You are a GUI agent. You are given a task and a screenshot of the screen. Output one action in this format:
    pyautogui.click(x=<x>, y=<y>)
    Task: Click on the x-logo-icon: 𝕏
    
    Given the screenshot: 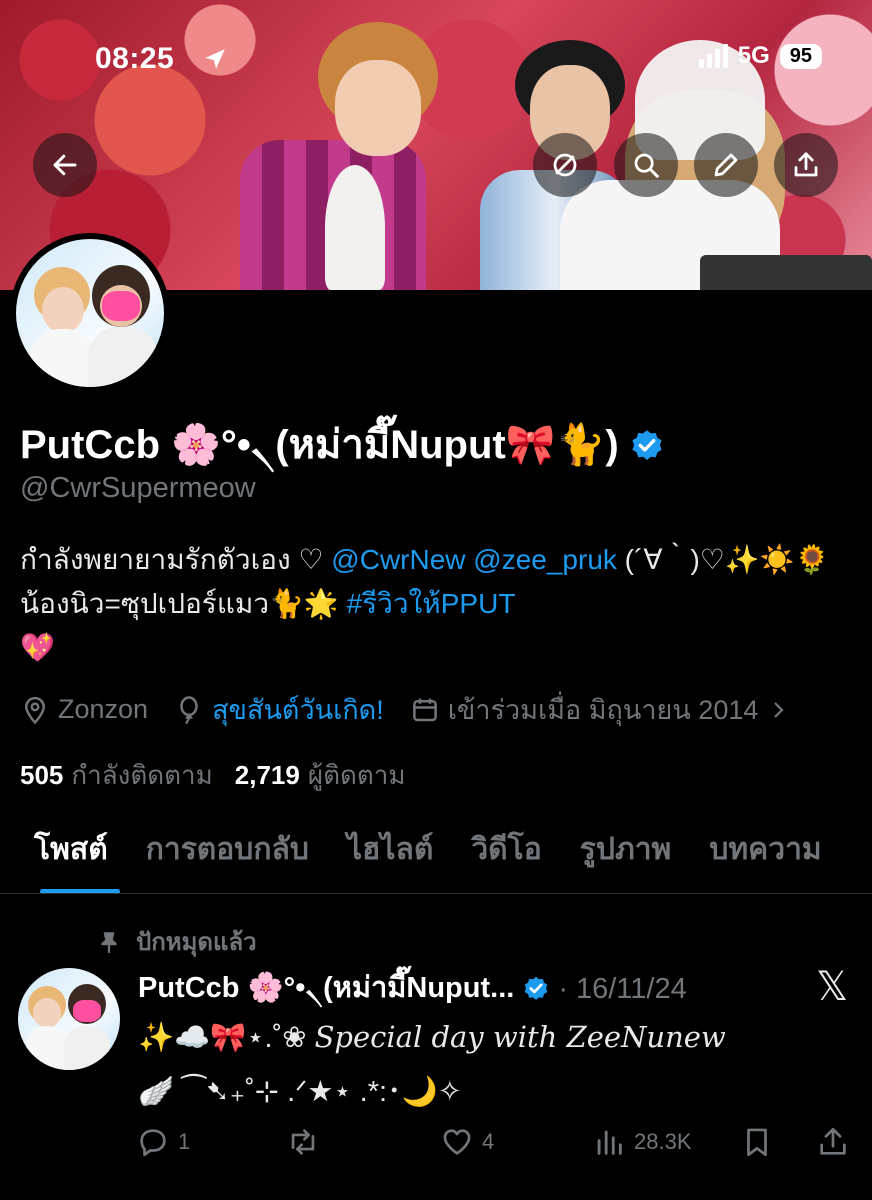 What is the action you would take?
    pyautogui.click(x=832, y=987)
    